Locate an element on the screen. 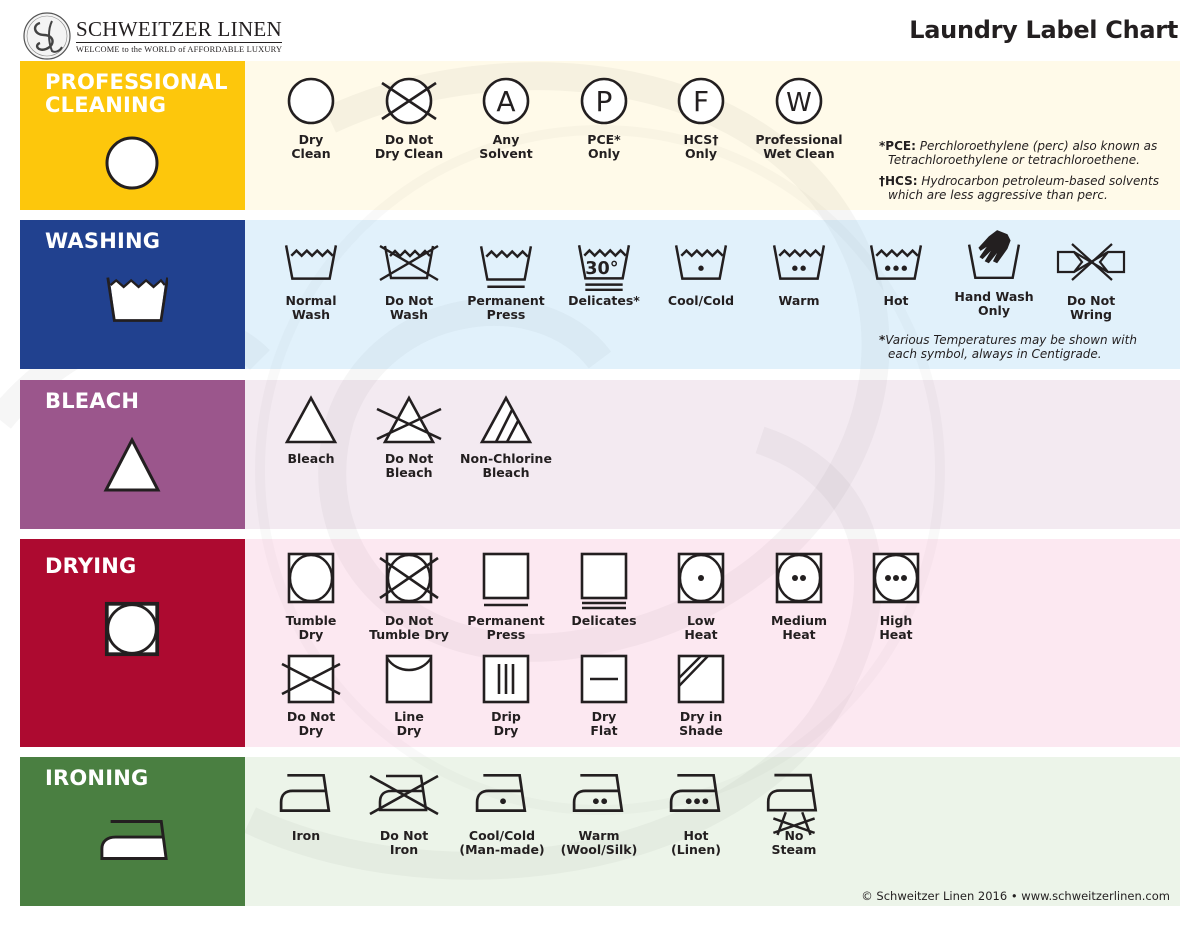 This screenshot has height=927, width=1200. triangle-icon is located at coordinates (311, 419).